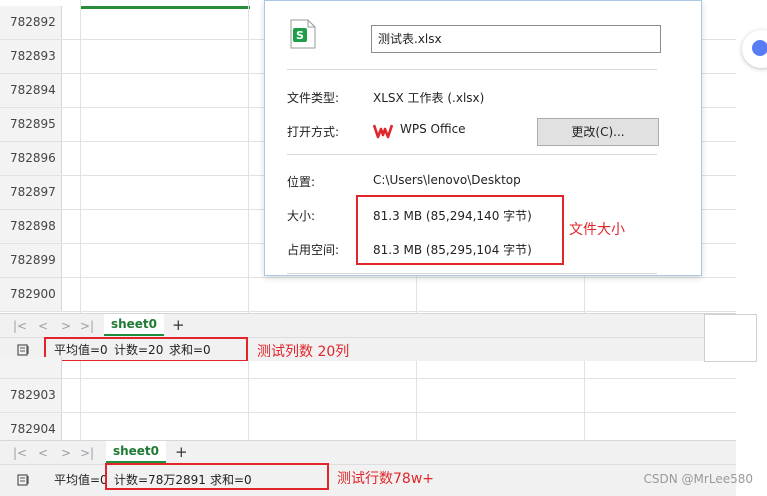 This screenshot has width=767, height=496. What do you see at coordinates (31, 192) in the screenshot?
I see `row-number: 782897` at bounding box center [31, 192].